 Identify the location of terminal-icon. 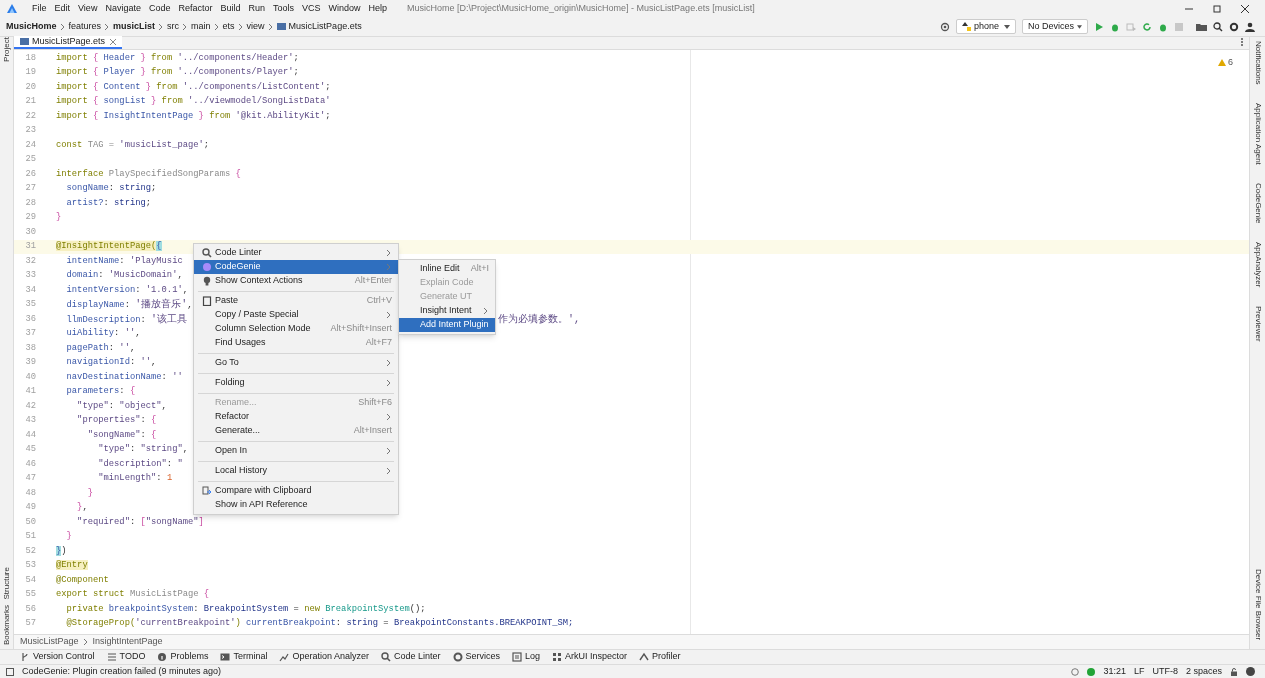
(225, 657).